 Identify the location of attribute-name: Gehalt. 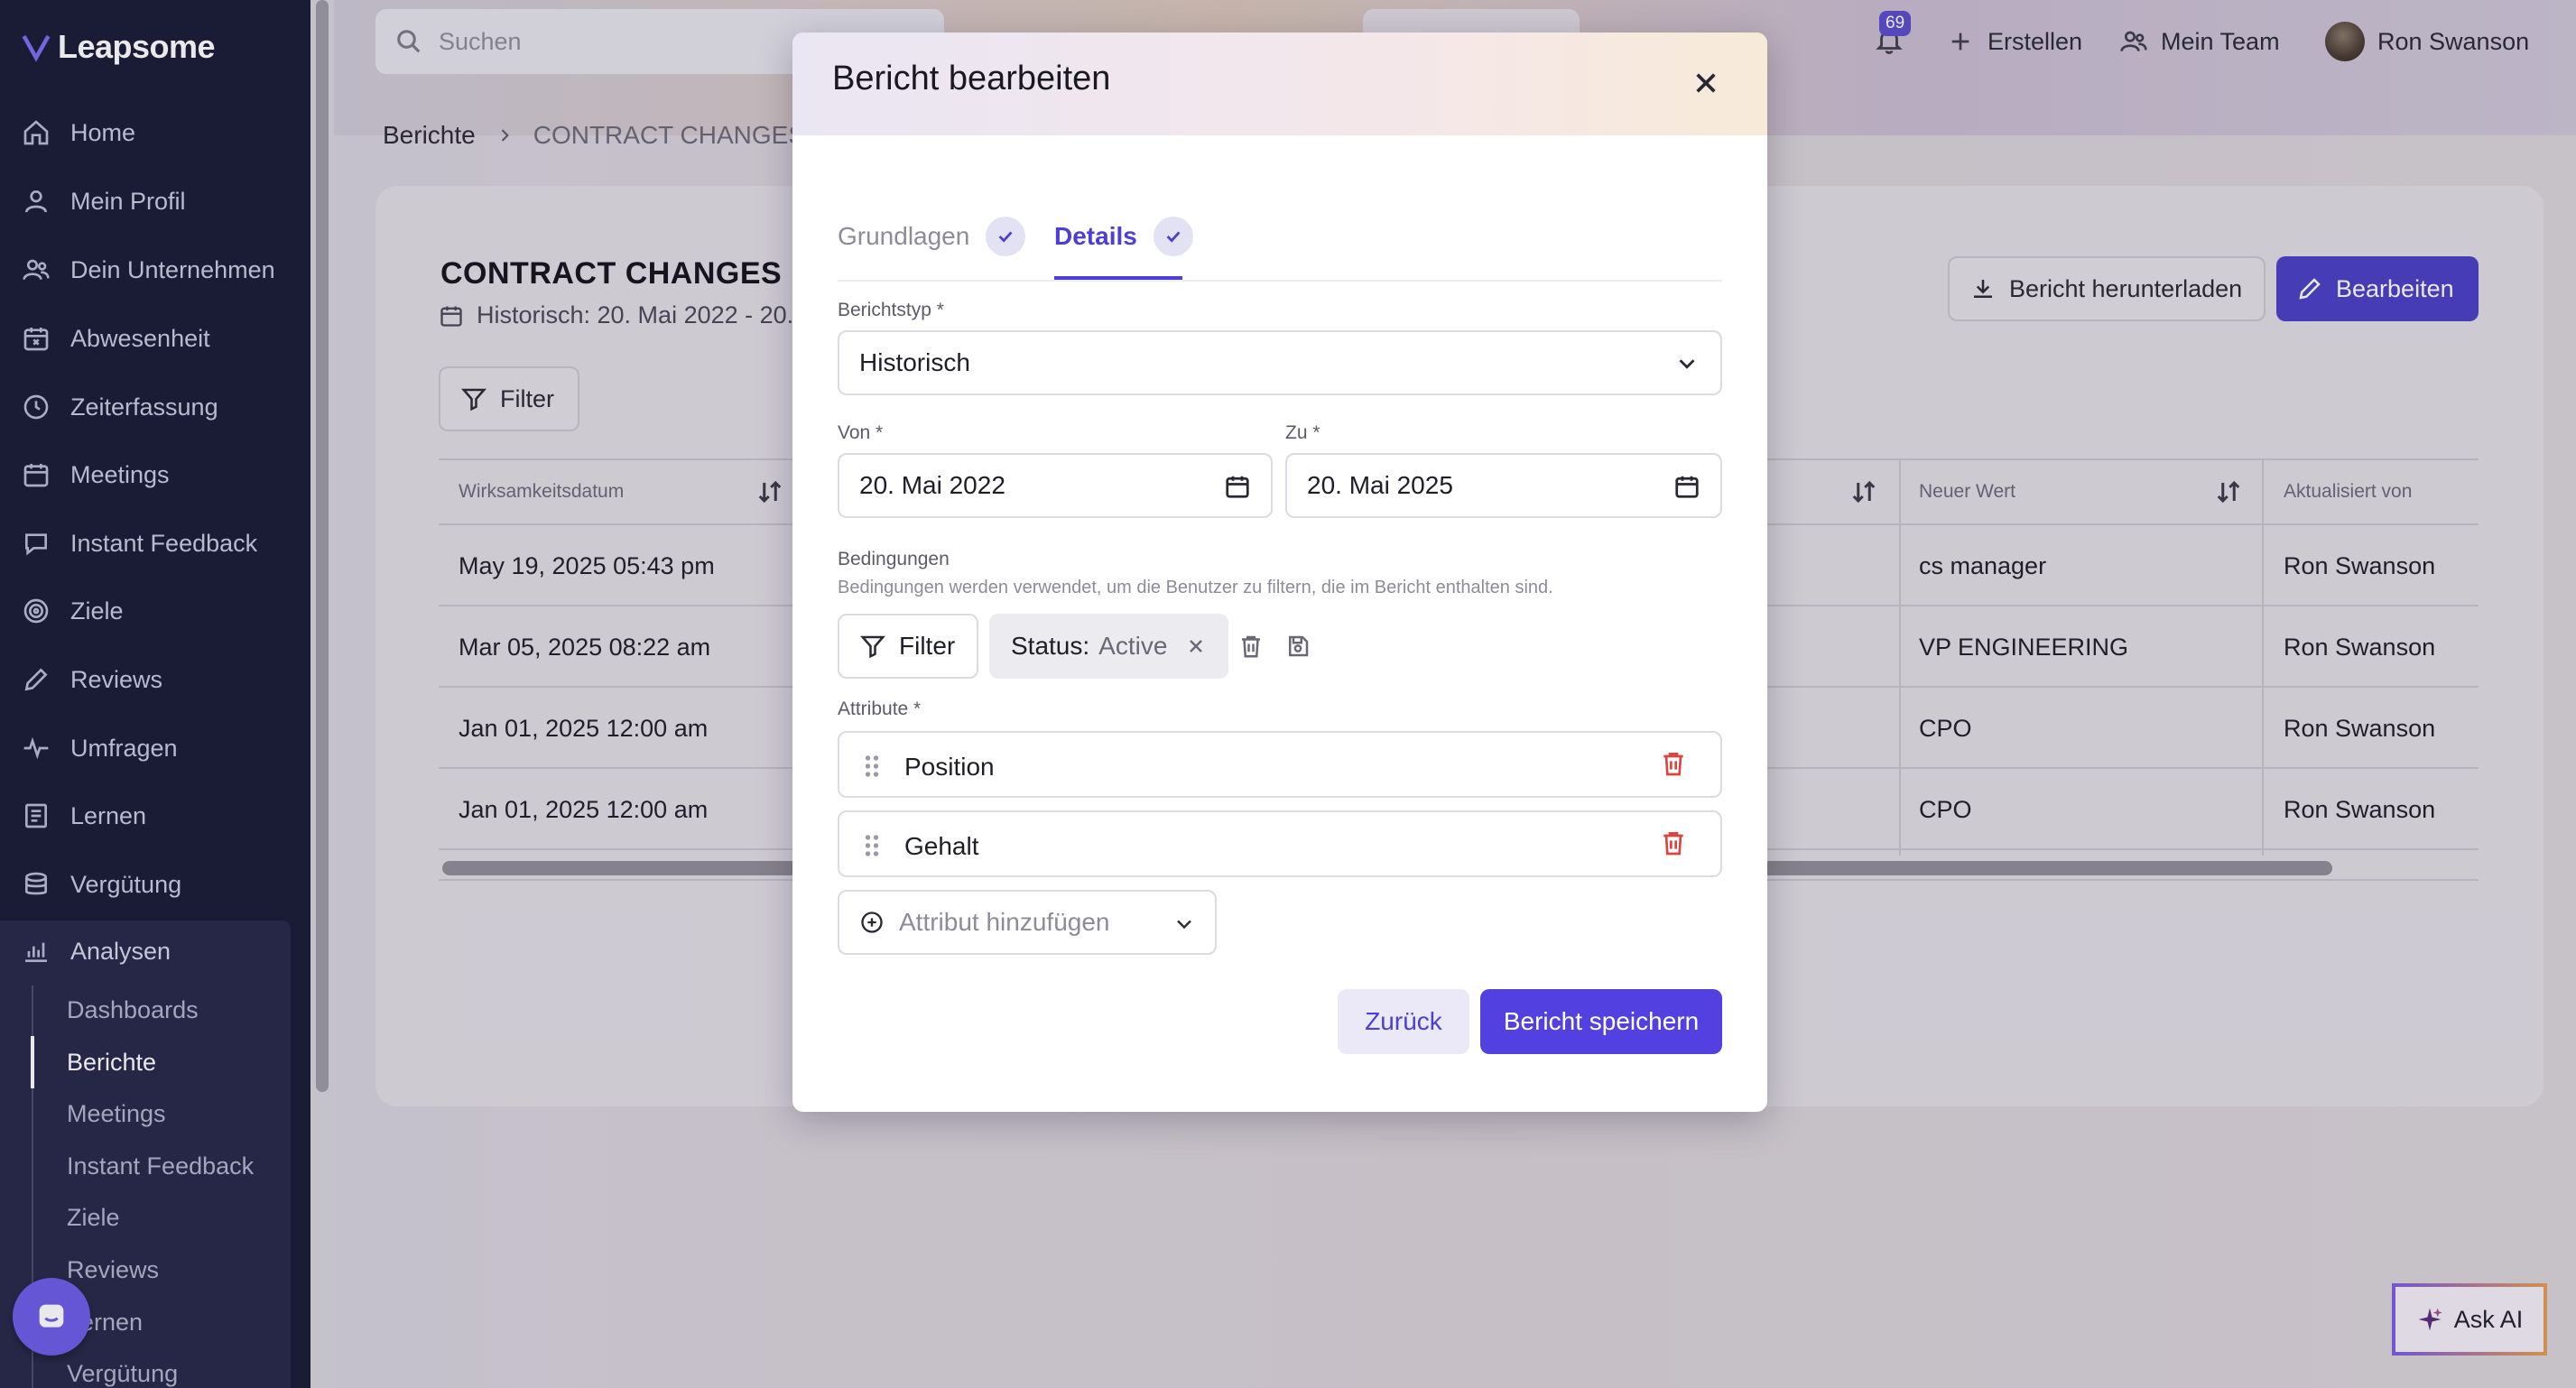
(941, 846).